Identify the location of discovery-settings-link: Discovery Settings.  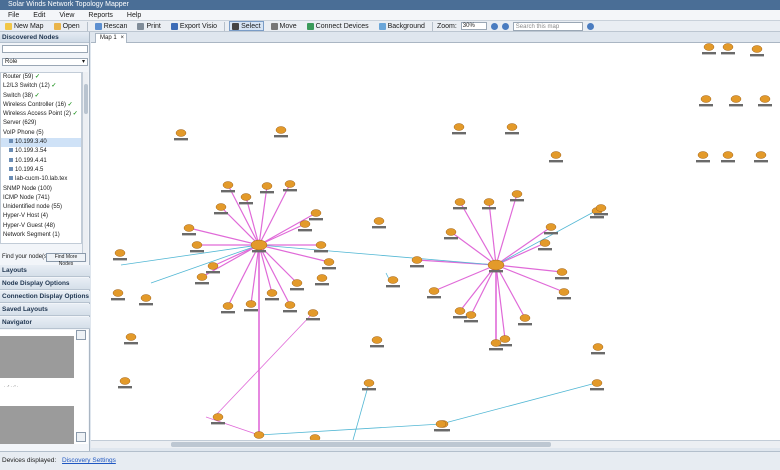
(89, 460).